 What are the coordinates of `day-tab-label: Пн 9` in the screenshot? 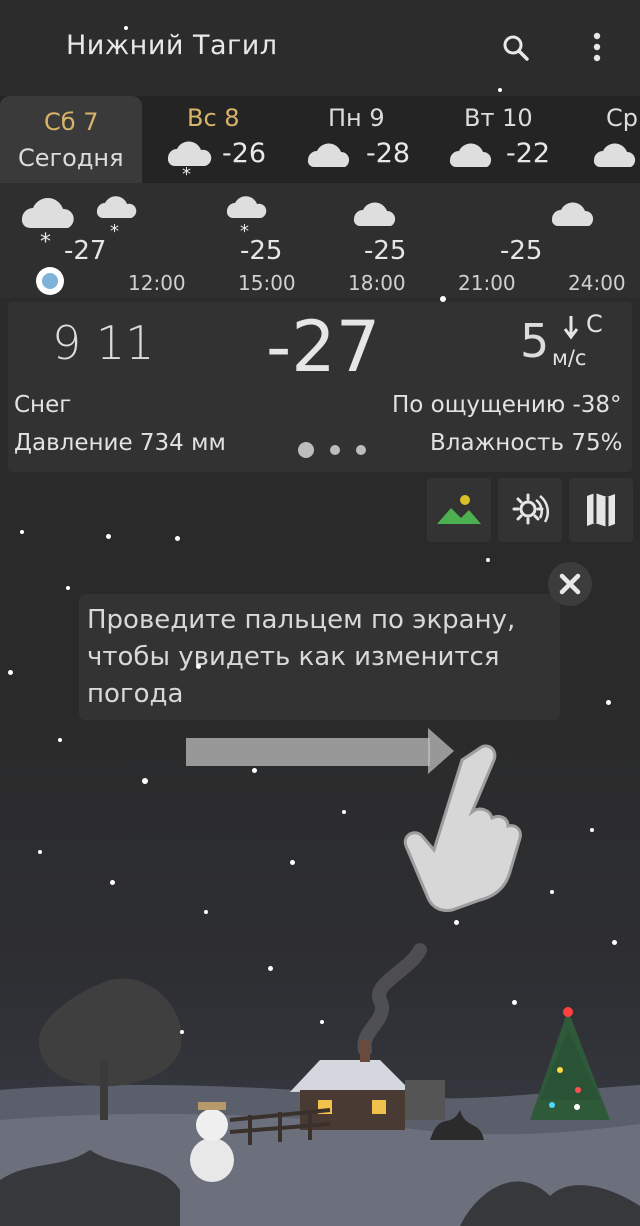 It's located at (356, 118).